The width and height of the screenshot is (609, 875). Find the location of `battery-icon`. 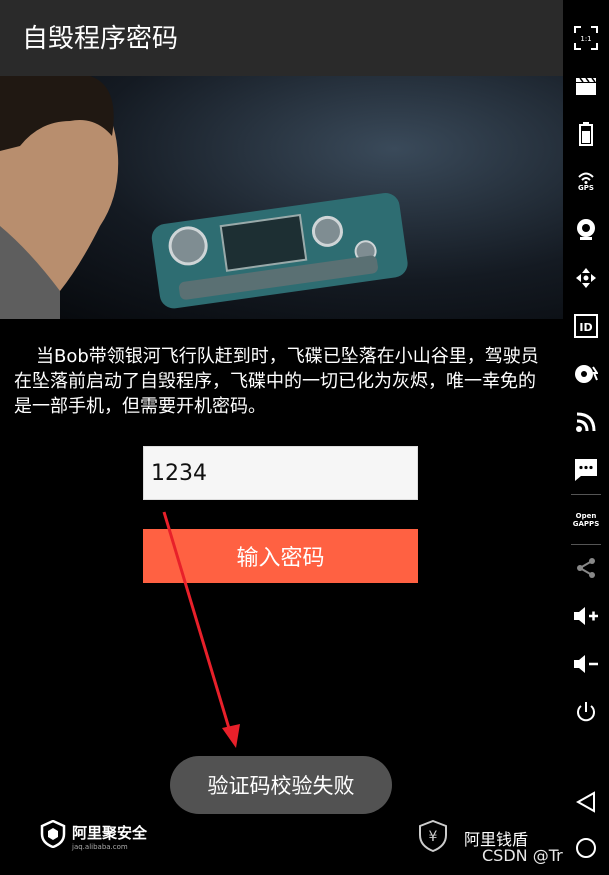

battery-icon is located at coordinates (586, 134).